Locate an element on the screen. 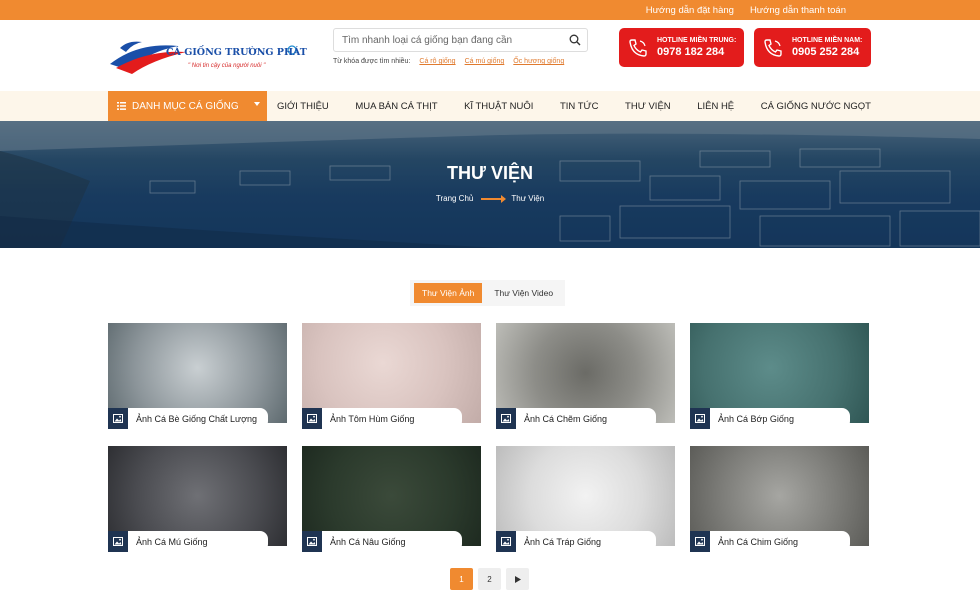  search-input is located at coordinates (448, 40).